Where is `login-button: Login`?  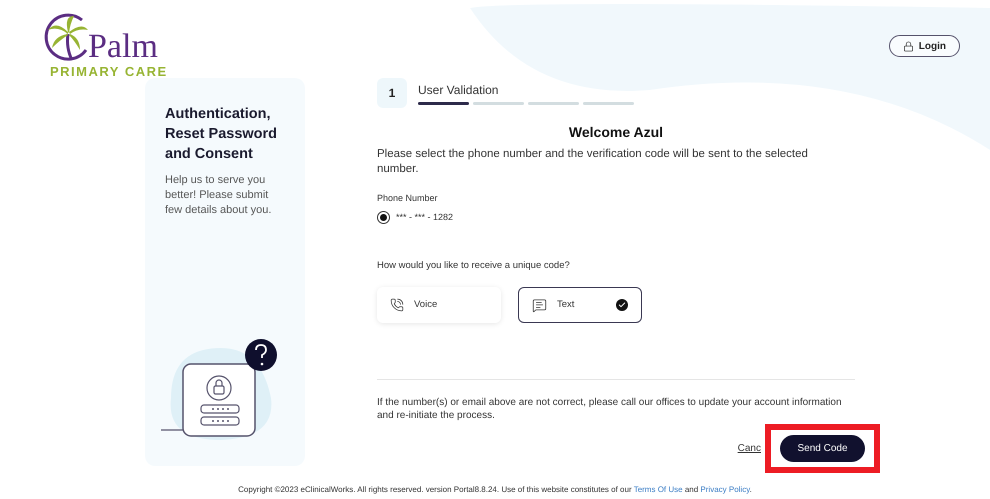
login-button: Login is located at coordinates (924, 46).